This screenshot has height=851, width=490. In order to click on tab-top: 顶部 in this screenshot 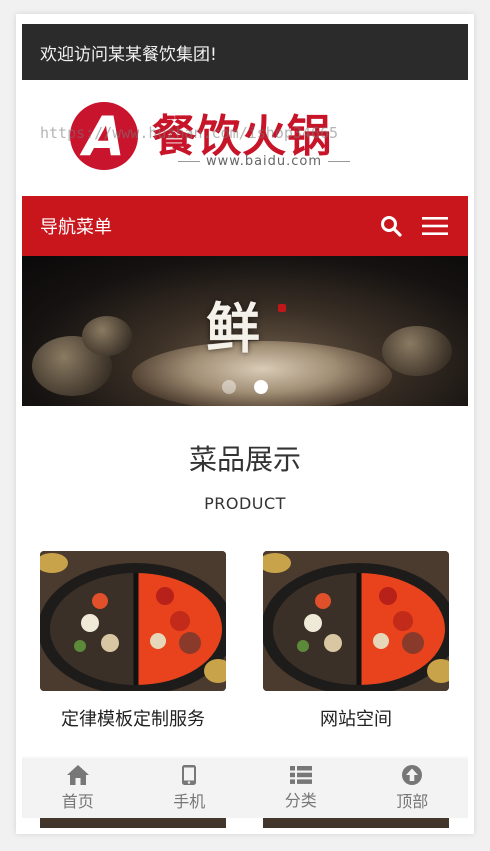, I will do `click(413, 788)`.